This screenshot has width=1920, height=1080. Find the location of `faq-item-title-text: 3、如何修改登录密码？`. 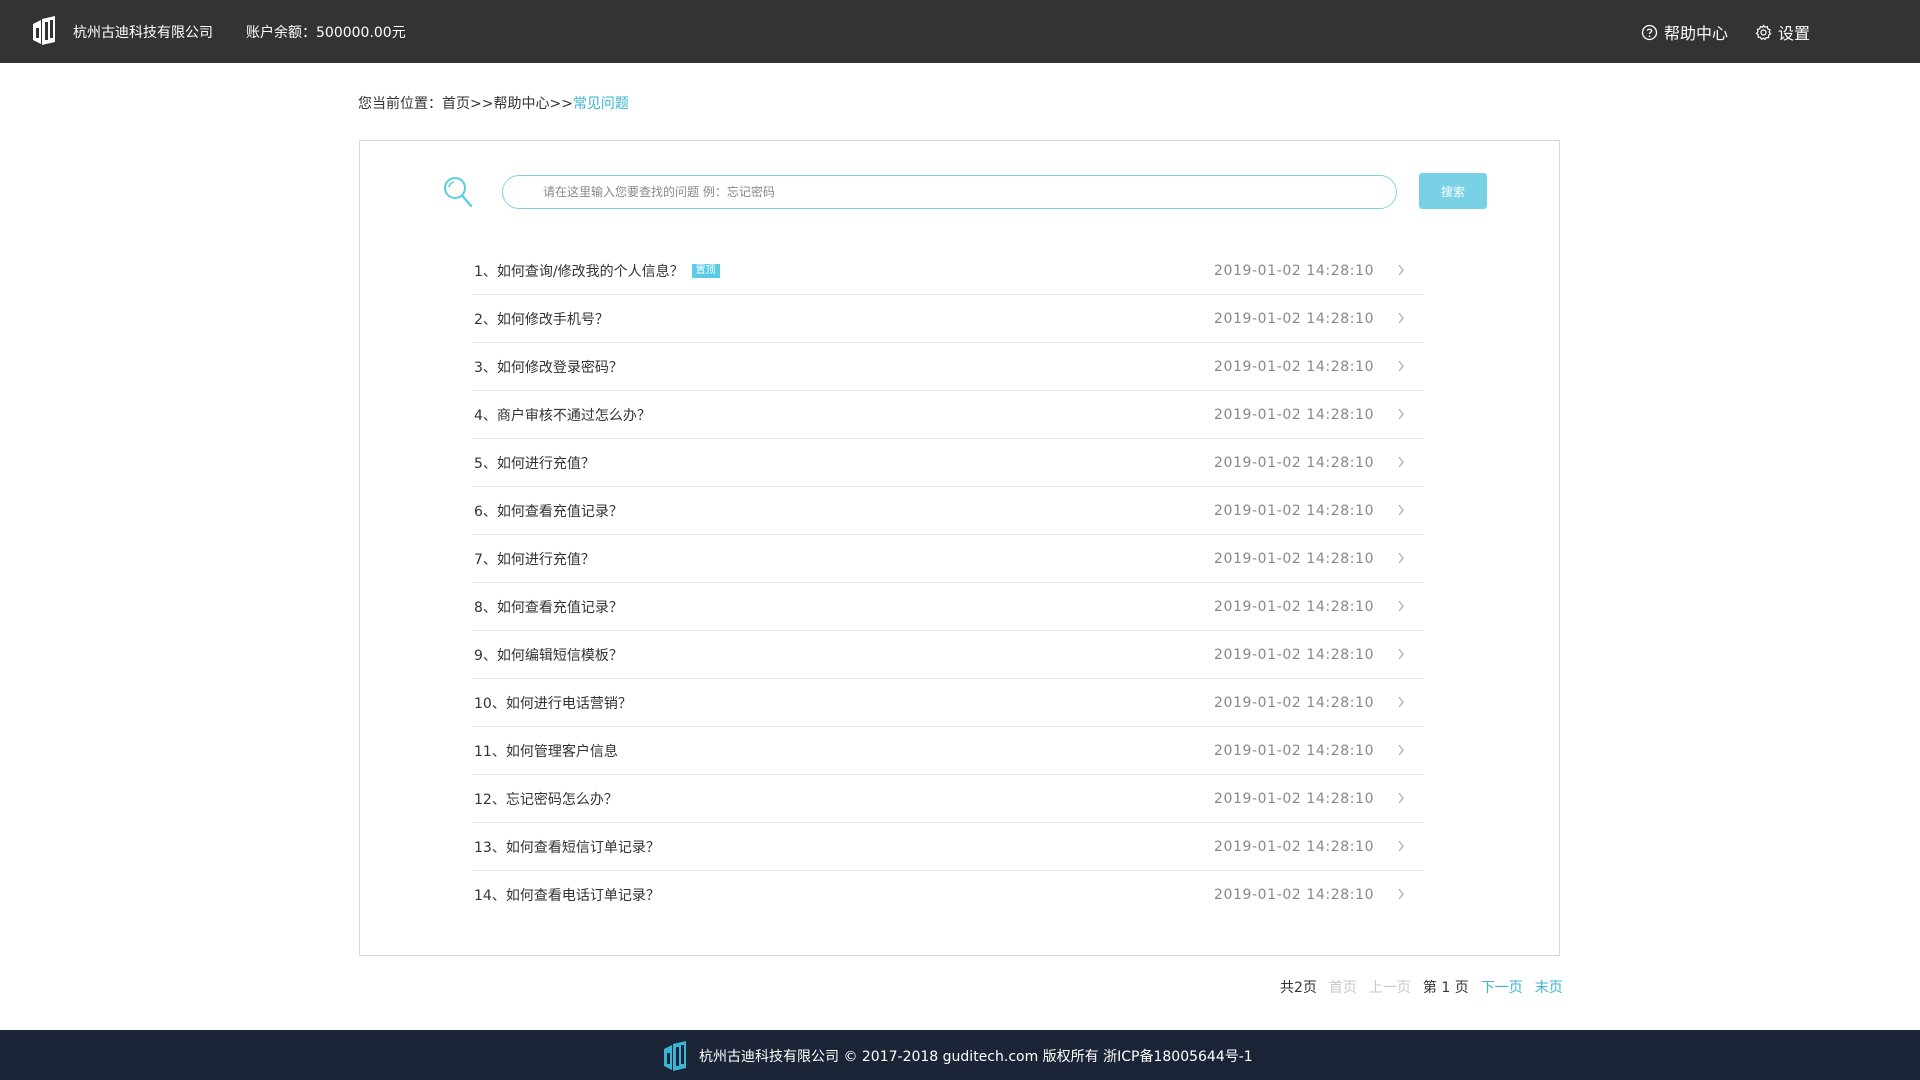

faq-item-title-text: 3、如何修改登录密码？ is located at coordinates (548, 367).